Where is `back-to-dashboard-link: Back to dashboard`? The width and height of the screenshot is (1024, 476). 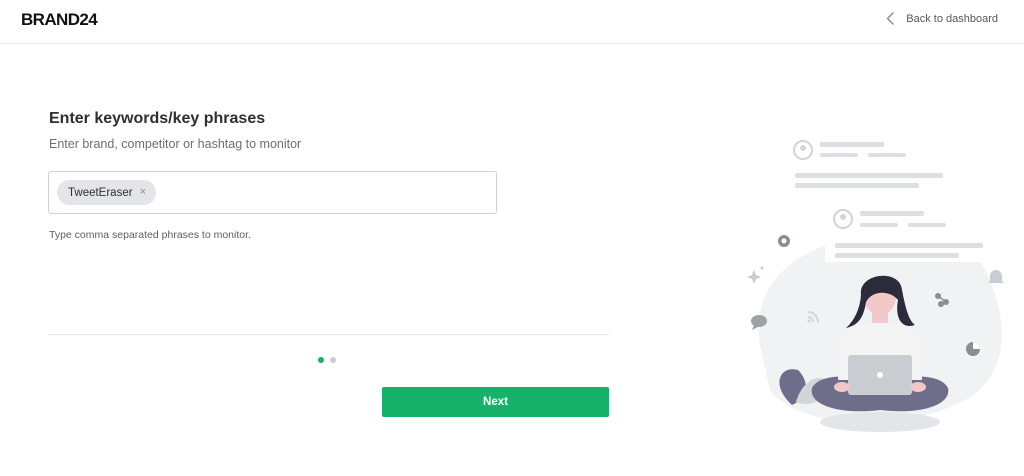 back-to-dashboard-link: Back to dashboard is located at coordinates (942, 18).